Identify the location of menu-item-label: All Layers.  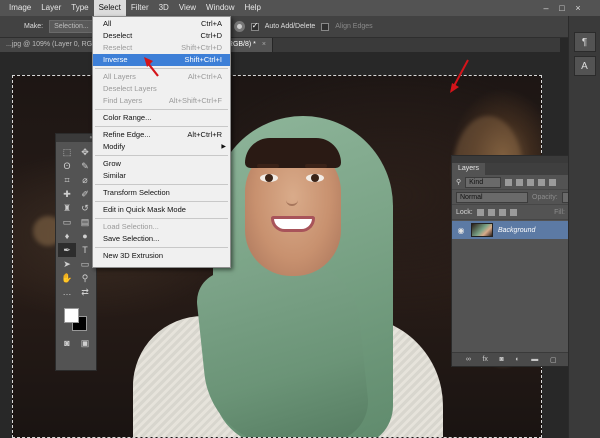
(119, 76).